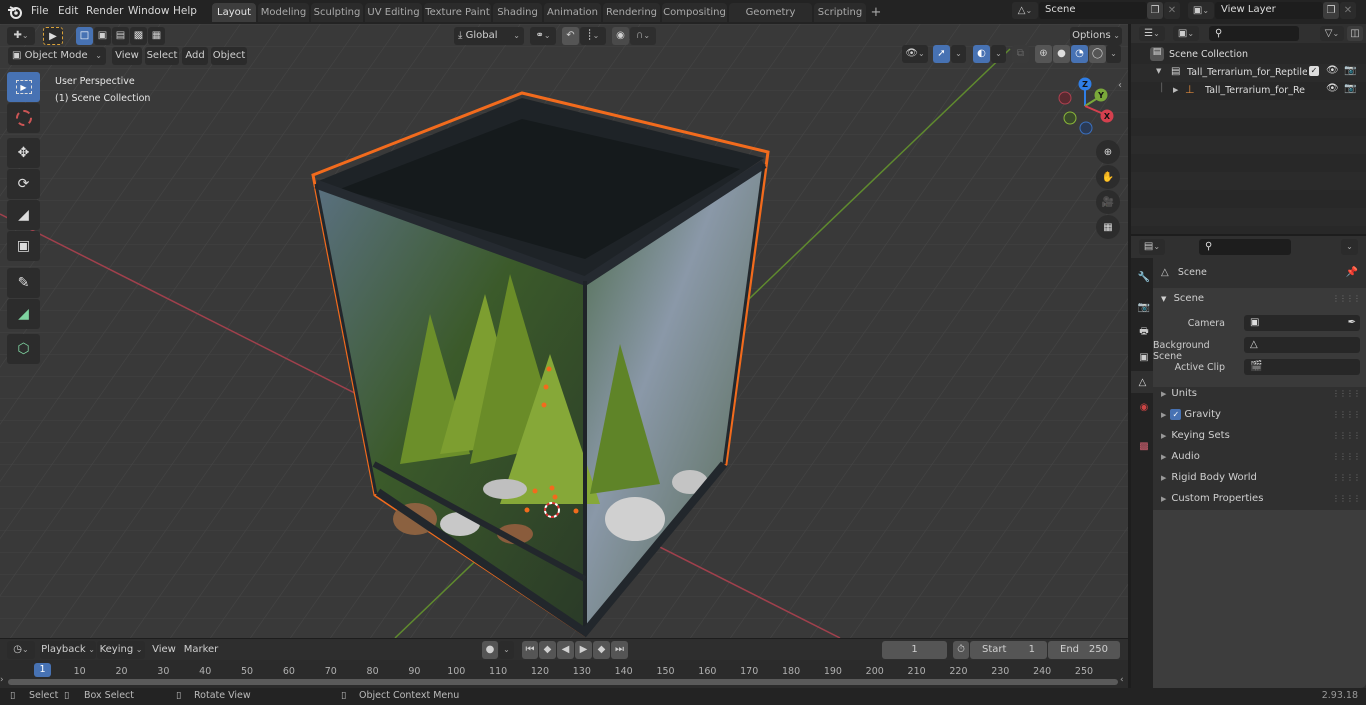  Describe the element at coordinates (393, 12) in the screenshot. I see `tab-uv-editing: UV Editing` at that location.